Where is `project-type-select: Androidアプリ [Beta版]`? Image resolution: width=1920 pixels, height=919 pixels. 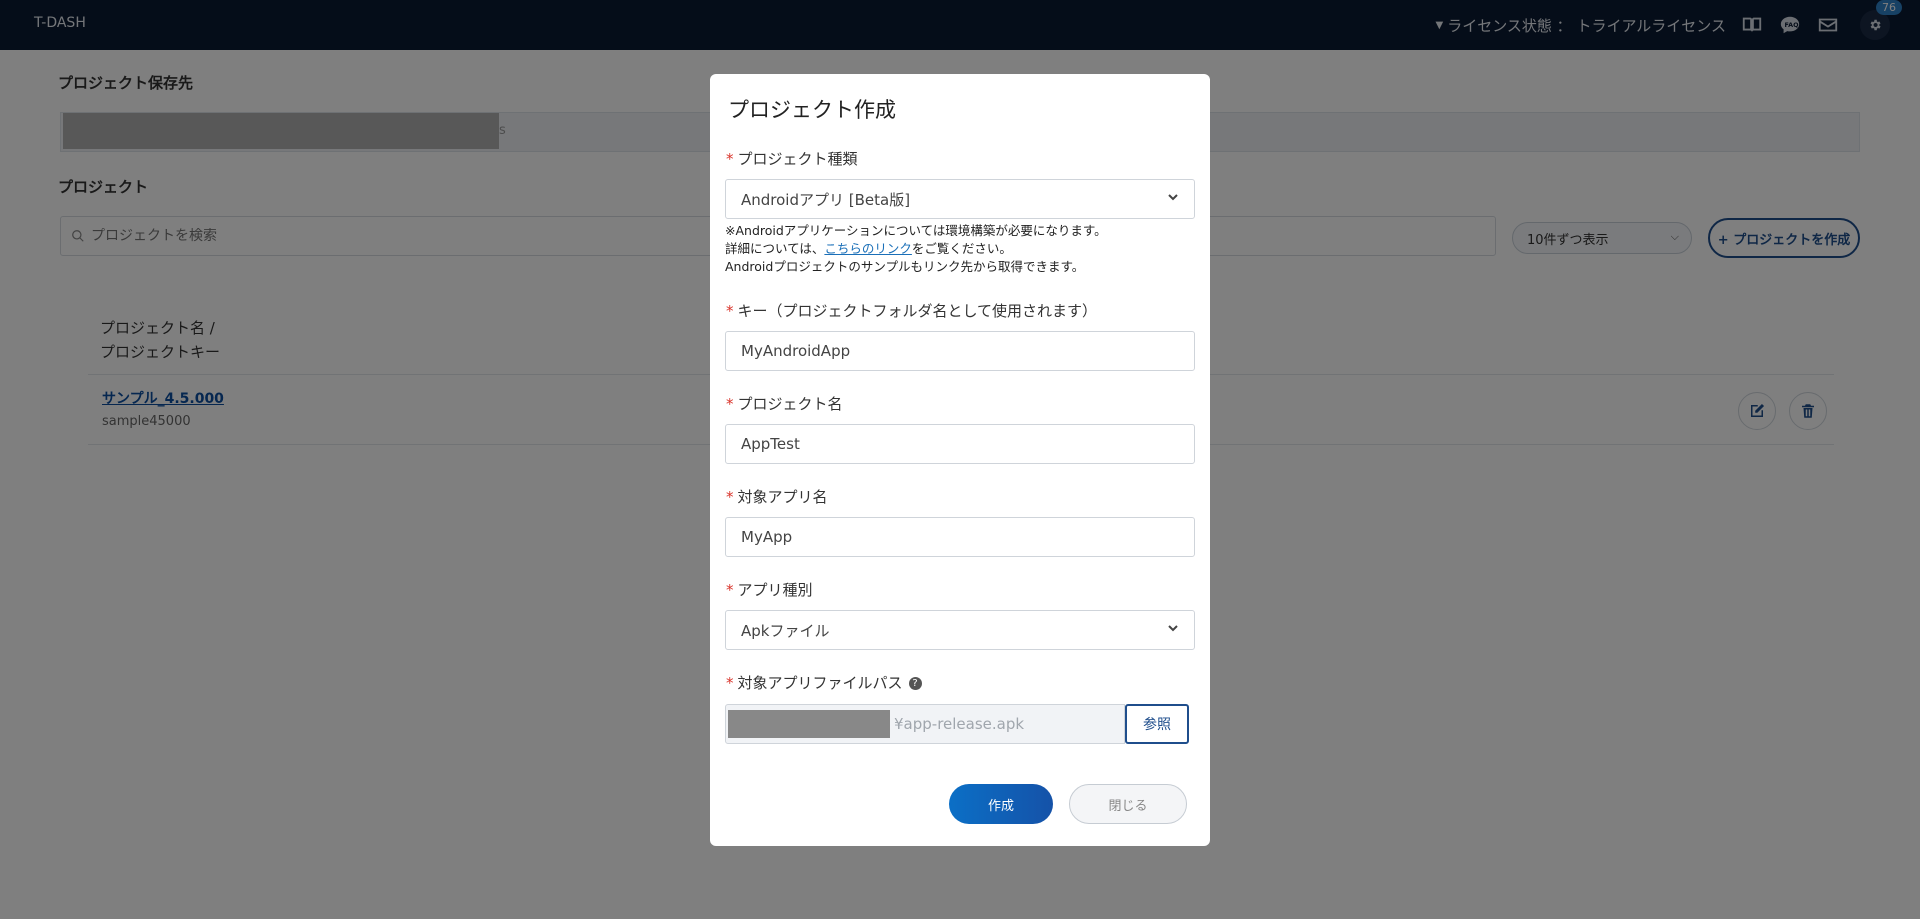 project-type-select: Androidアプリ [Beta版] is located at coordinates (960, 199).